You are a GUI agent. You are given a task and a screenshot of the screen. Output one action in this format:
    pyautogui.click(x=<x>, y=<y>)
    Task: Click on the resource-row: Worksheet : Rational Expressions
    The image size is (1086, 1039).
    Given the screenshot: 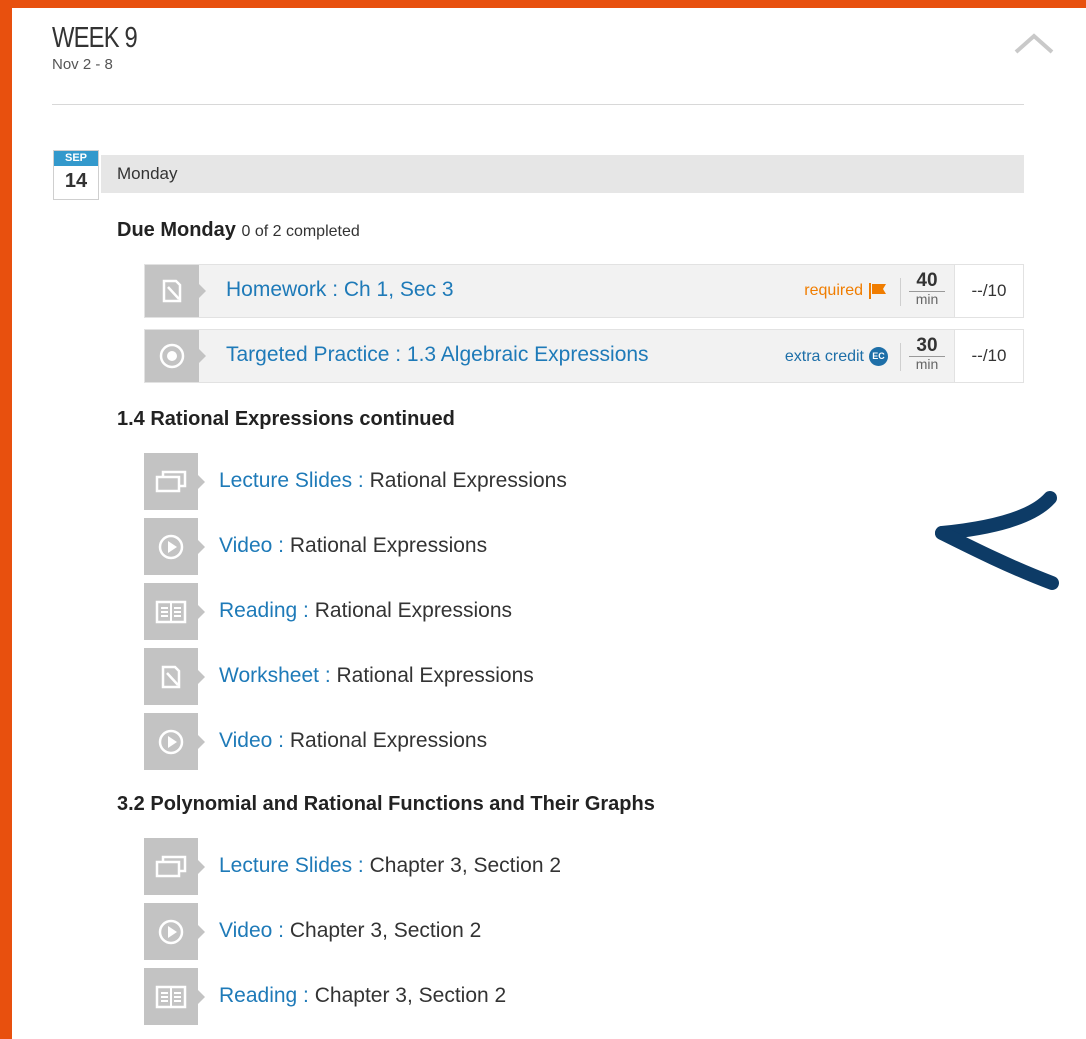 What is the action you would take?
    pyautogui.click(x=494, y=676)
    